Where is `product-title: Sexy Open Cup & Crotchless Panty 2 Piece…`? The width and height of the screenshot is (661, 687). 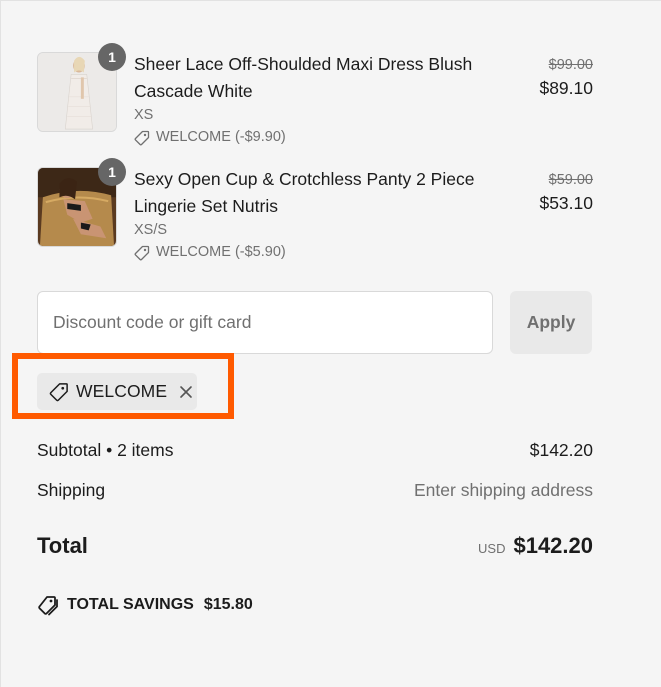
product-title: Sexy Open Cup & Crotchless Panty 2 Piece… is located at coordinates (304, 192).